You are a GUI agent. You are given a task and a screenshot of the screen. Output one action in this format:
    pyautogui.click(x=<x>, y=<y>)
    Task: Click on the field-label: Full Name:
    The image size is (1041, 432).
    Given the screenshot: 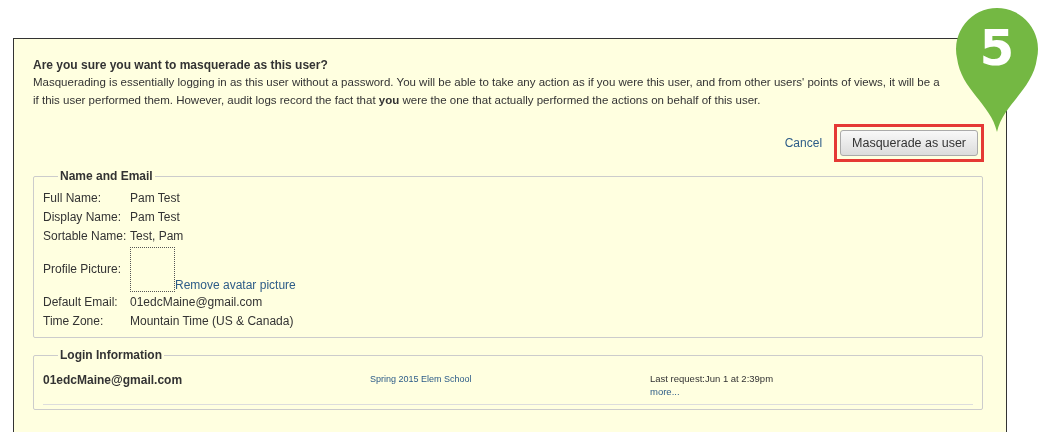 What is the action you would take?
    pyautogui.click(x=72, y=198)
    